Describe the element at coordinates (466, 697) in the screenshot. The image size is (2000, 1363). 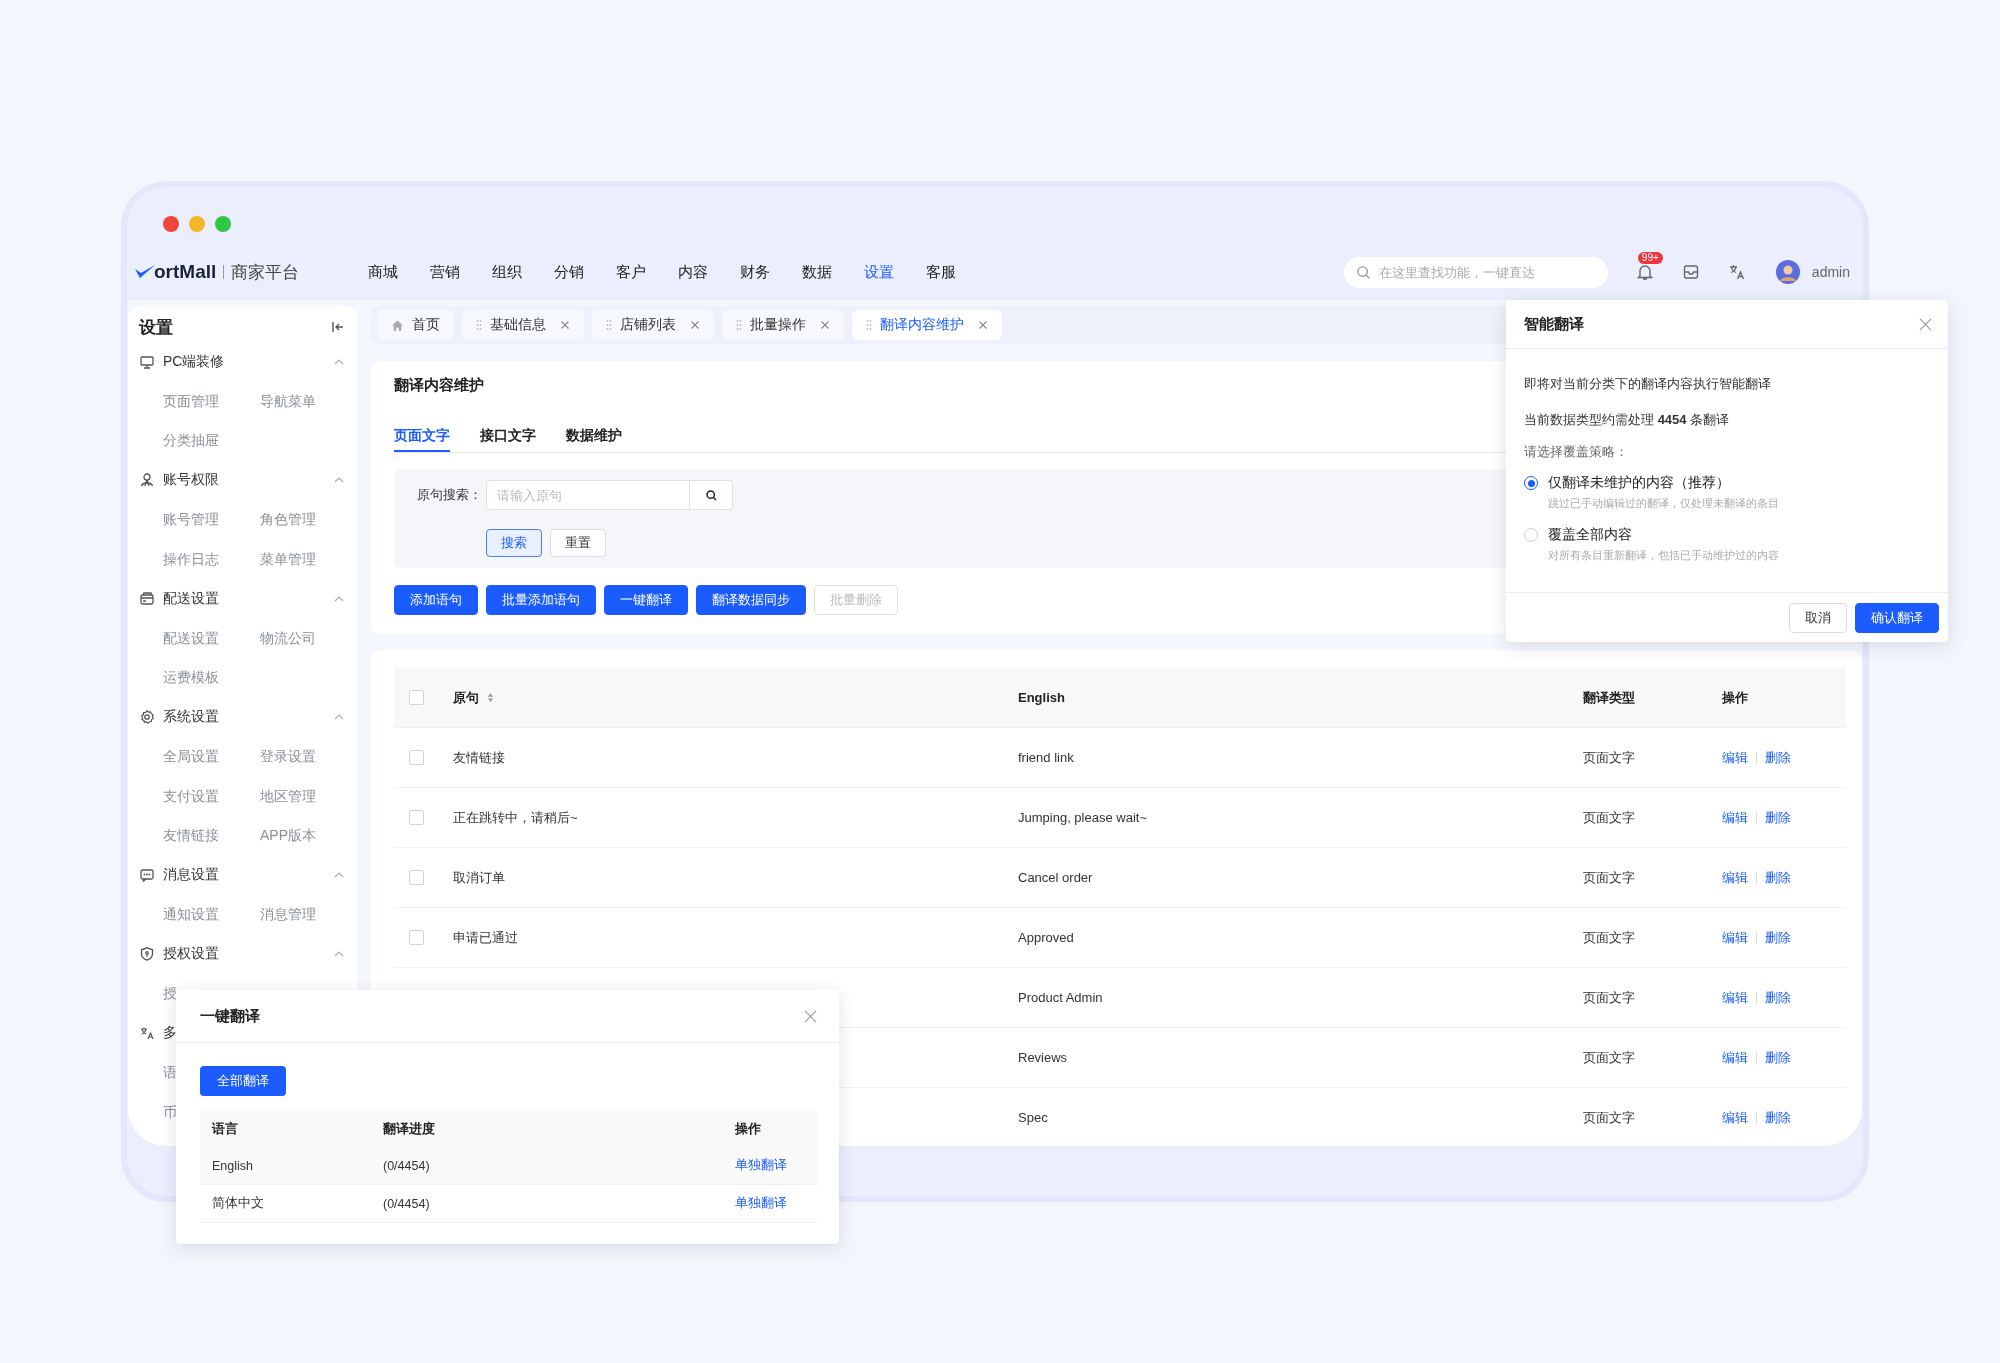
I see `column-header: 原句` at that location.